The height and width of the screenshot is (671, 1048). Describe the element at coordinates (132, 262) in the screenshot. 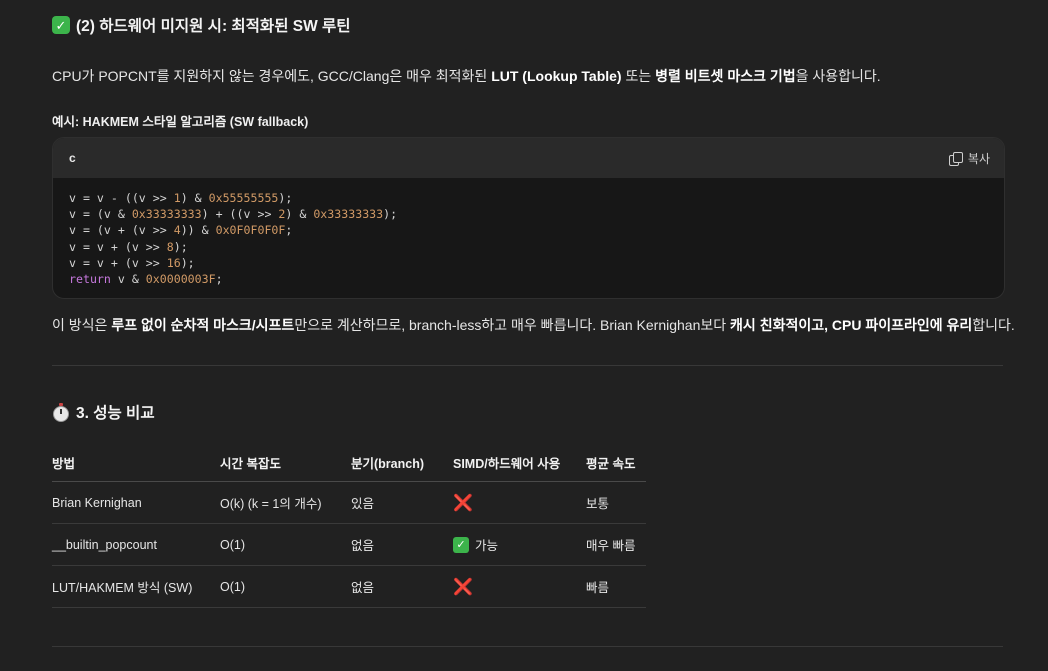

I see `code-line: v = v + (v >> 16);` at that location.